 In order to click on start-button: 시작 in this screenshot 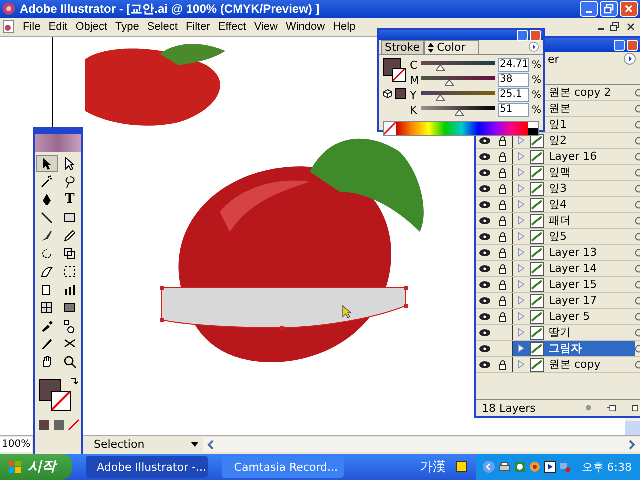, I will do `click(36, 467)`.